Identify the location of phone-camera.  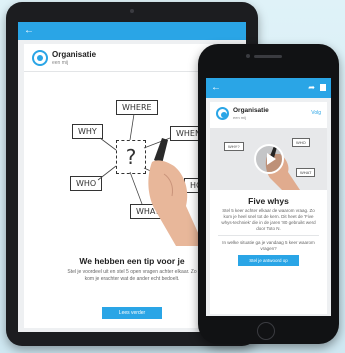
(248, 56).